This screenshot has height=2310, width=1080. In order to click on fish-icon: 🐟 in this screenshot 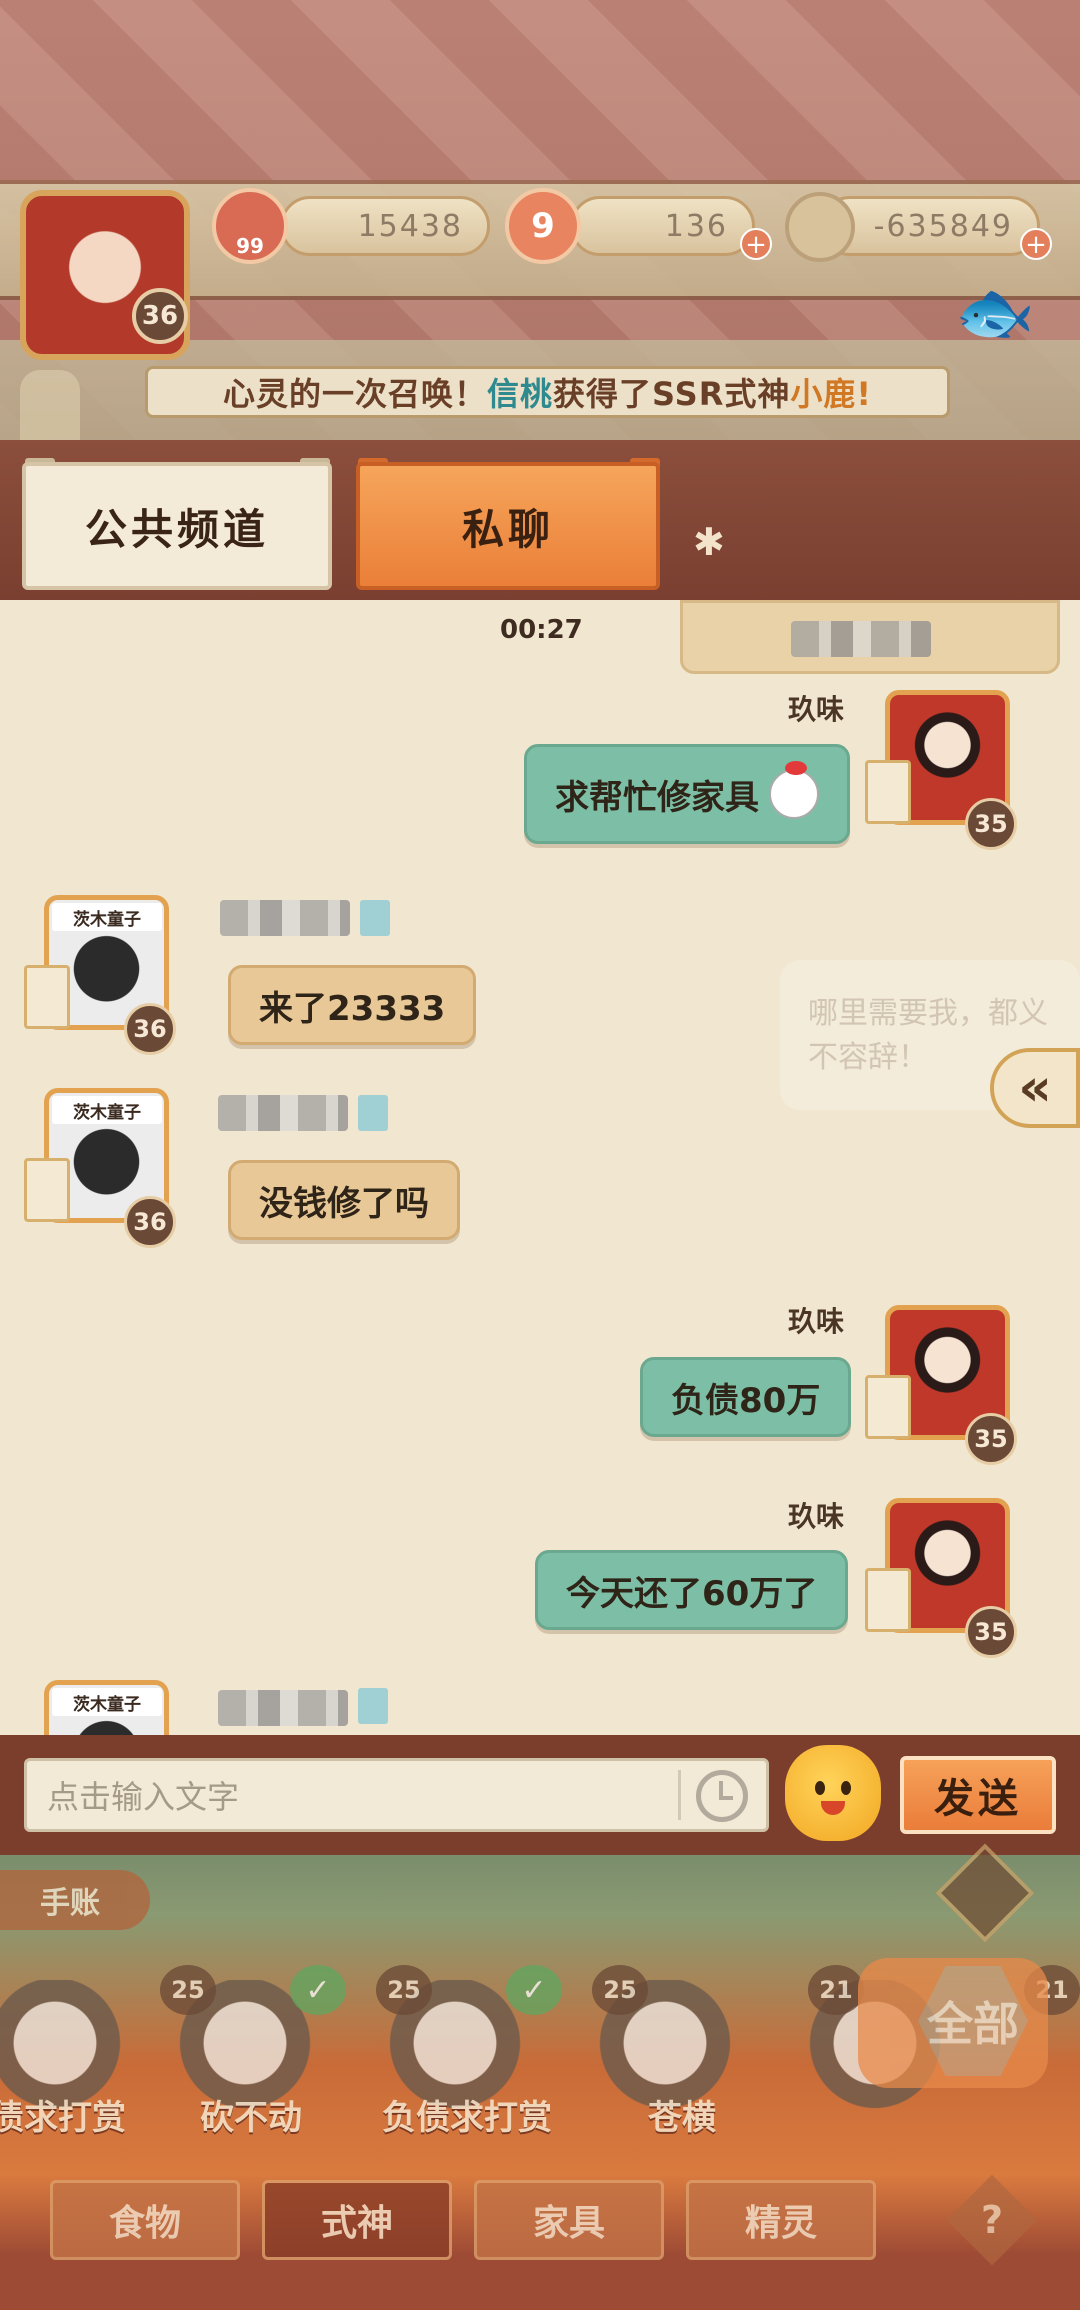, I will do `click(995, 335)`.